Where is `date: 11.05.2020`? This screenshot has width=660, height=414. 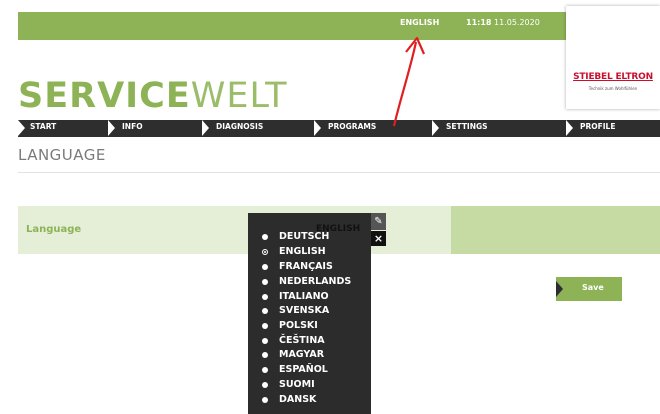 date: 11.05.2020 is located at coordinates (517, 22).